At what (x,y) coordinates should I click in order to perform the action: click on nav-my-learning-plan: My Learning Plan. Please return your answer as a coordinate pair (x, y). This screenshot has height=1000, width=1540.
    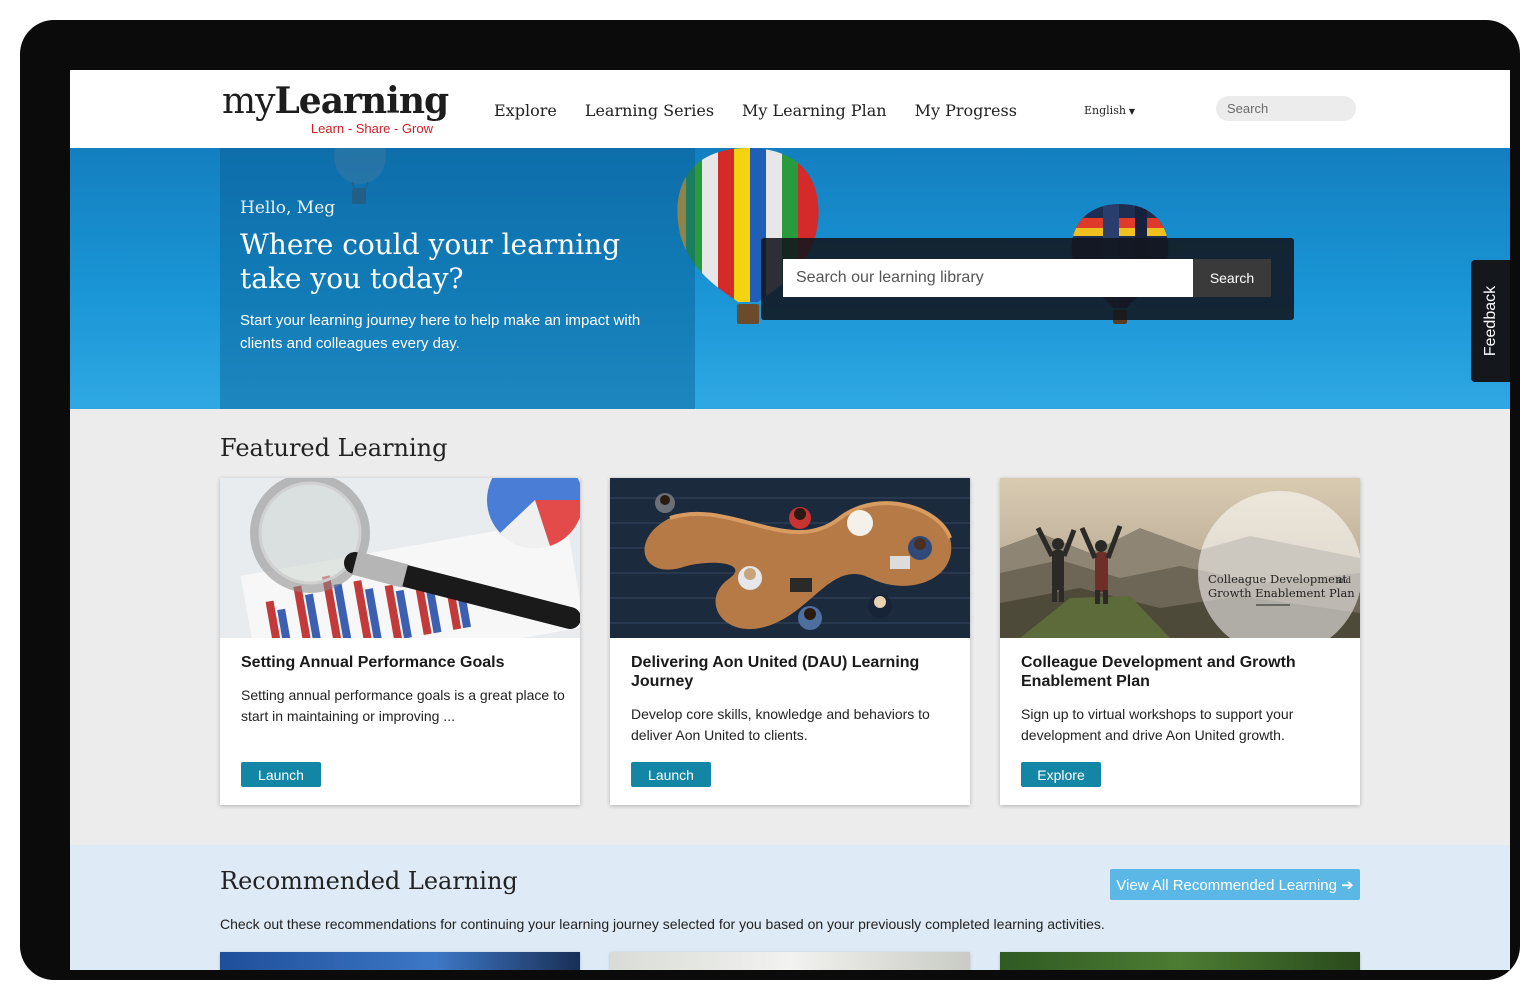
    Looking at the image, I should click on (814, 110).